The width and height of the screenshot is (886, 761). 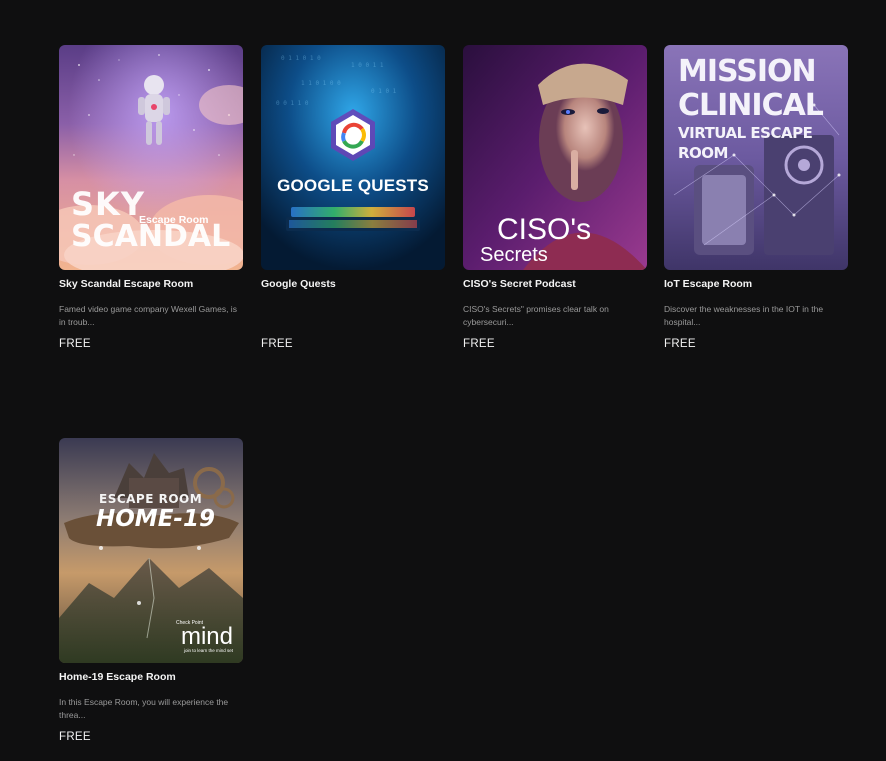 I want to click on ciso-secrets-artwork, so click(x=555, y=157).